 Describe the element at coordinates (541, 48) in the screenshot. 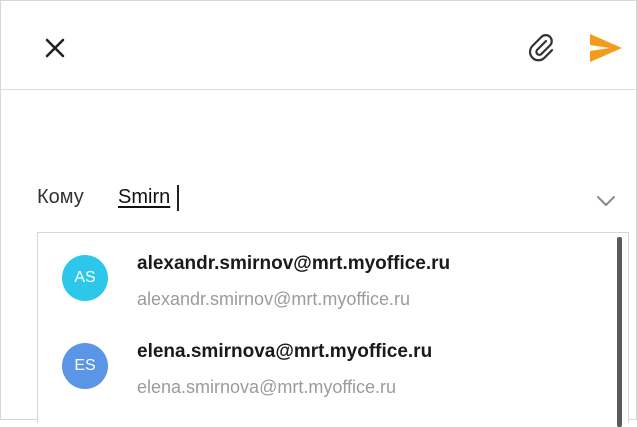

I see `paperclip-icon` at that location.